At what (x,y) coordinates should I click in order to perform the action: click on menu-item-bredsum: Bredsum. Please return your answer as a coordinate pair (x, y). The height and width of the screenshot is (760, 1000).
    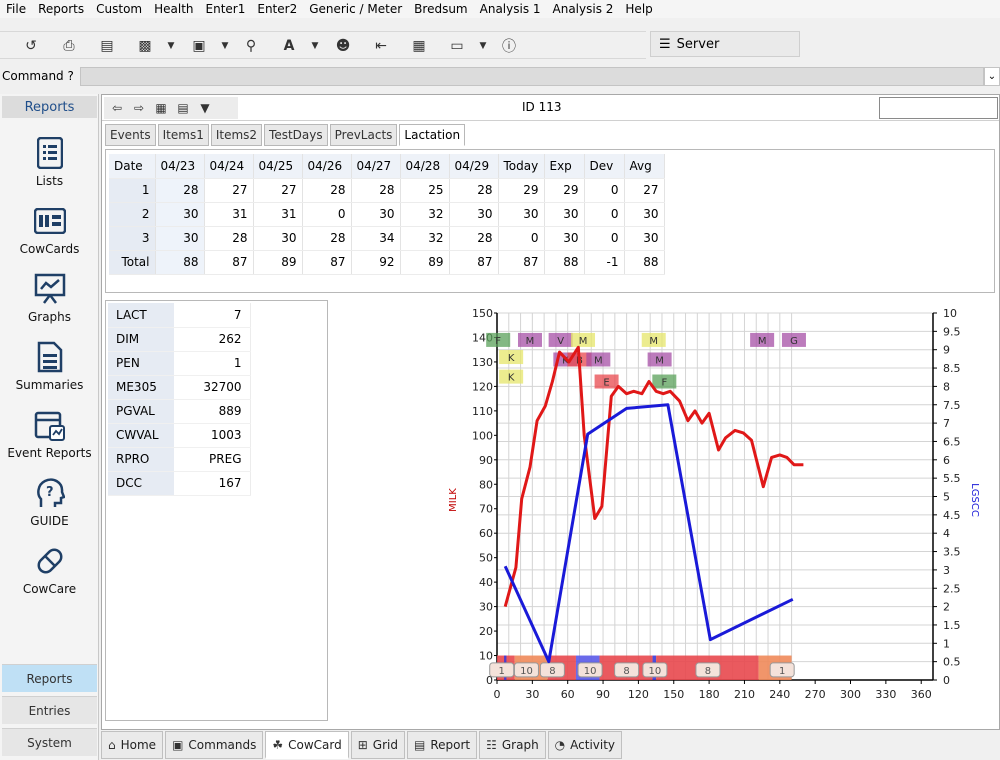
    Looking at the image, I should click on (440, 9).